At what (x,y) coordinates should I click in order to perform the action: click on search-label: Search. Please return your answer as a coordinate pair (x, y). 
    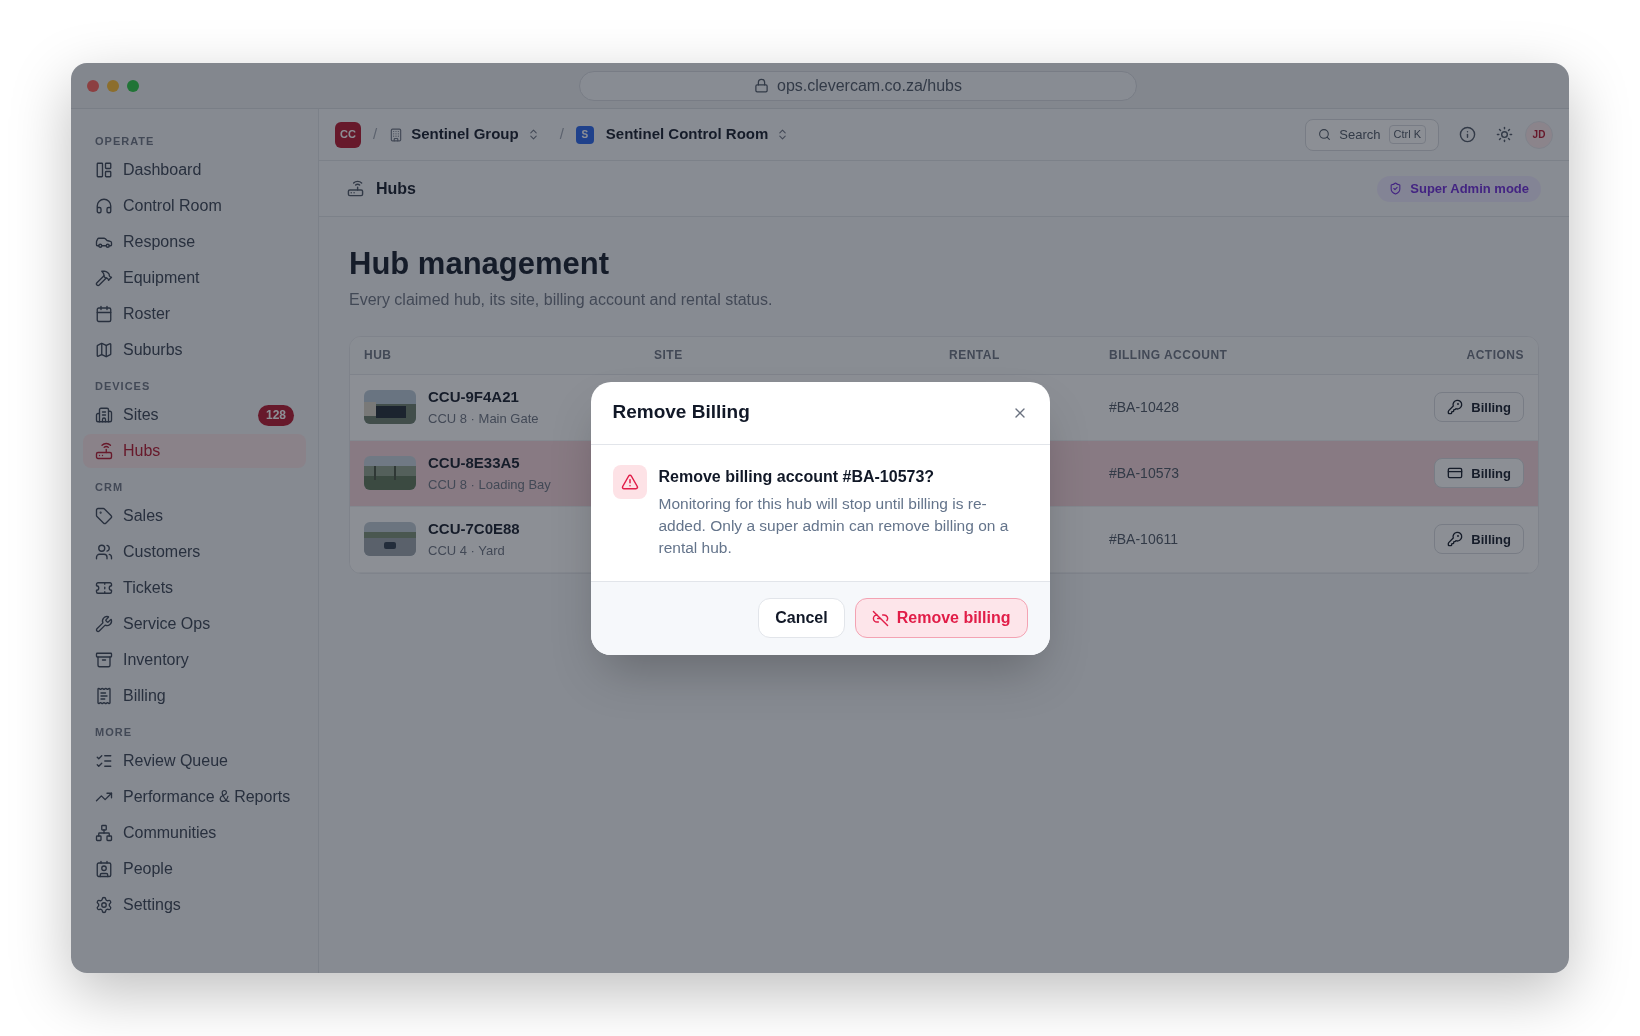
    Looking at the image, I should click on (1360, 134).